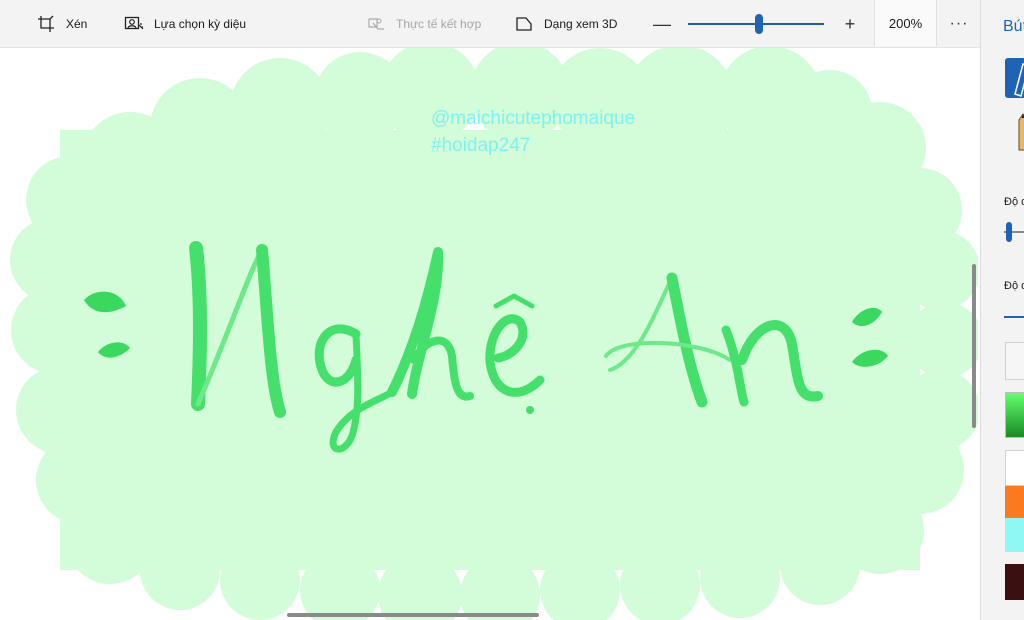  What do you see at coordinates (1014, 317) in the screenshot?
I see `opacity-slider` at bounding box center [1014, 317].